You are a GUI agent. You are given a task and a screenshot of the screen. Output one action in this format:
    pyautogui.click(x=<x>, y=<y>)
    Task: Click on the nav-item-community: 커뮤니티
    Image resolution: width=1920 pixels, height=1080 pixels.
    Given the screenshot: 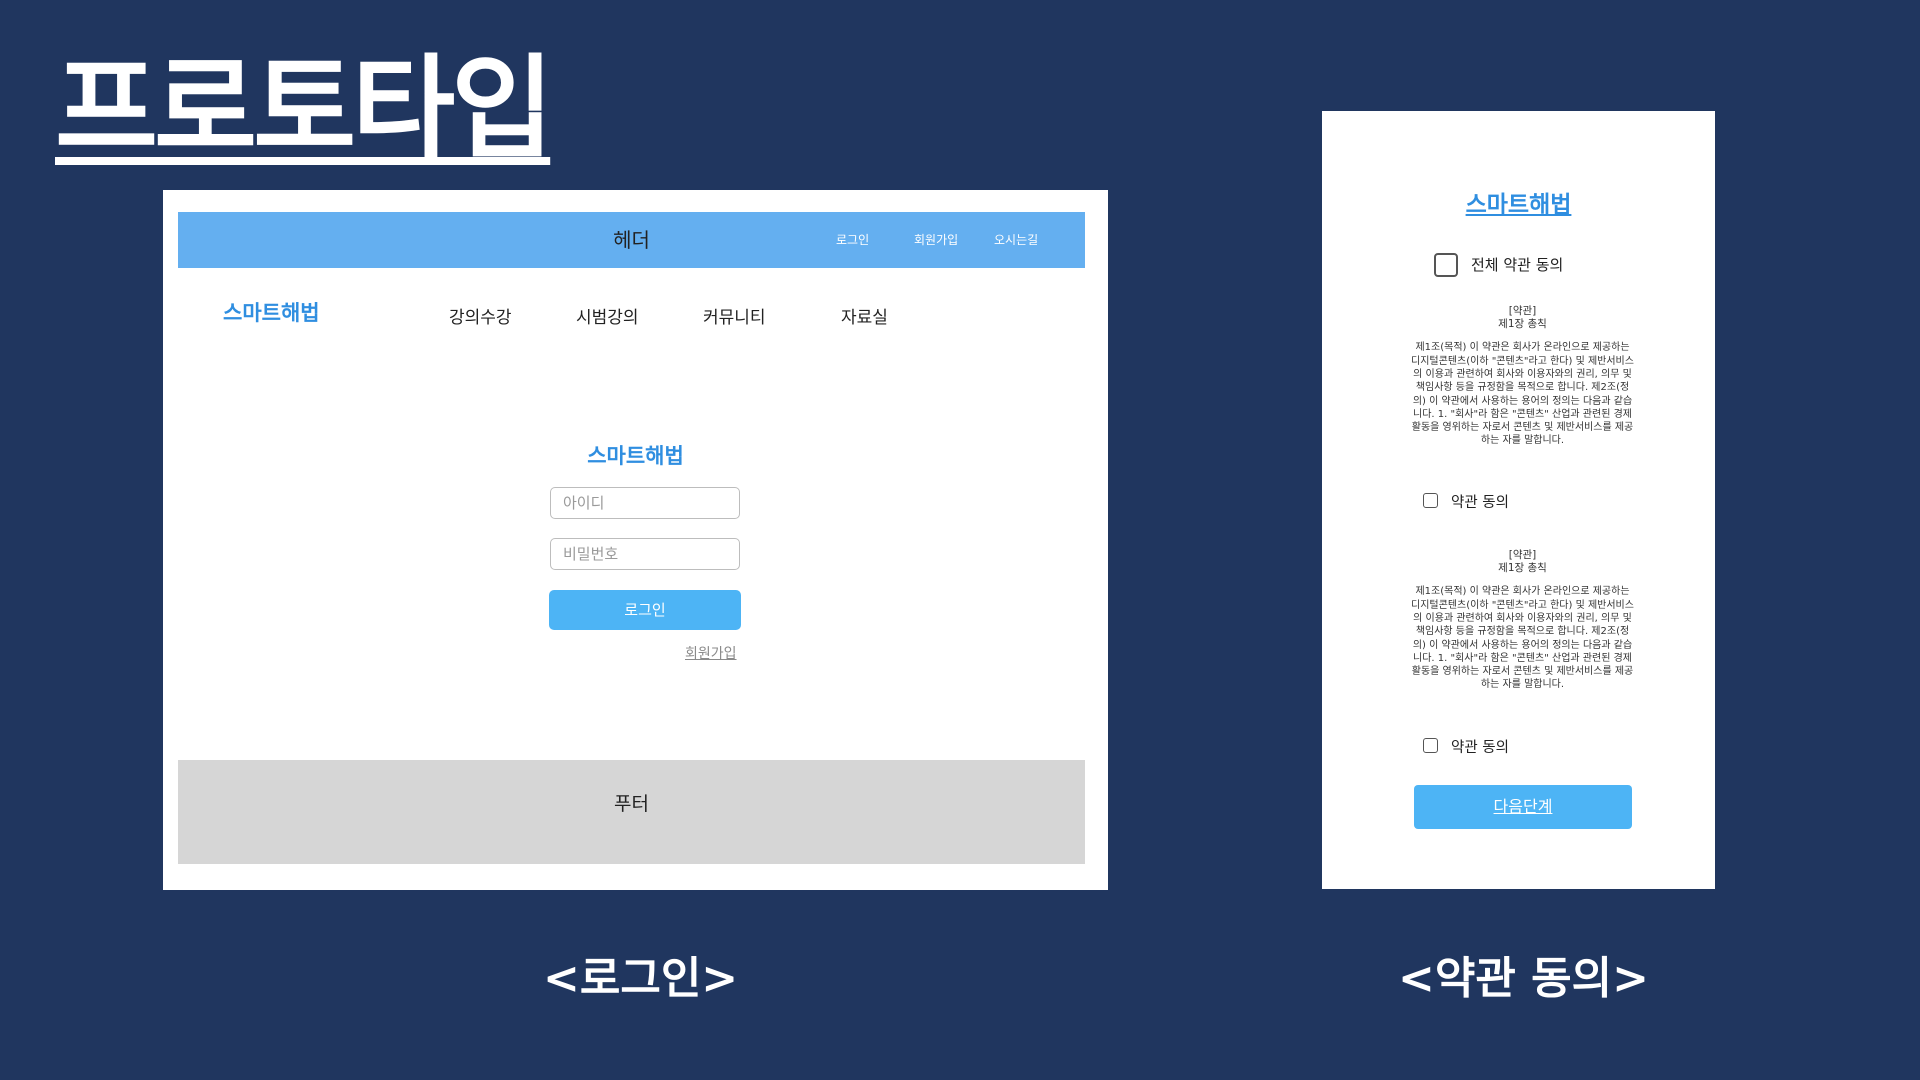 What is the action you would take?
    pyautogui.click(x=734, y=315)
    